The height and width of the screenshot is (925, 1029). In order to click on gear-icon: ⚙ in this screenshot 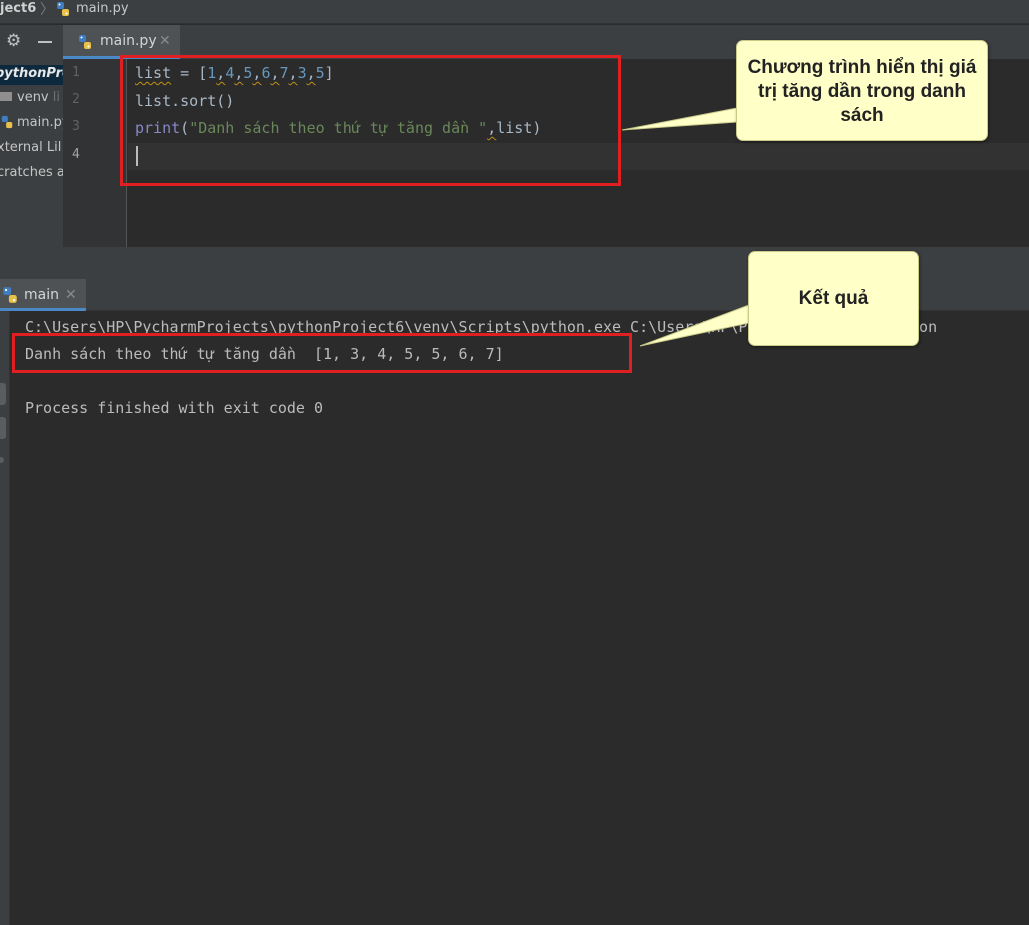, I will do `click(13, 41)`.